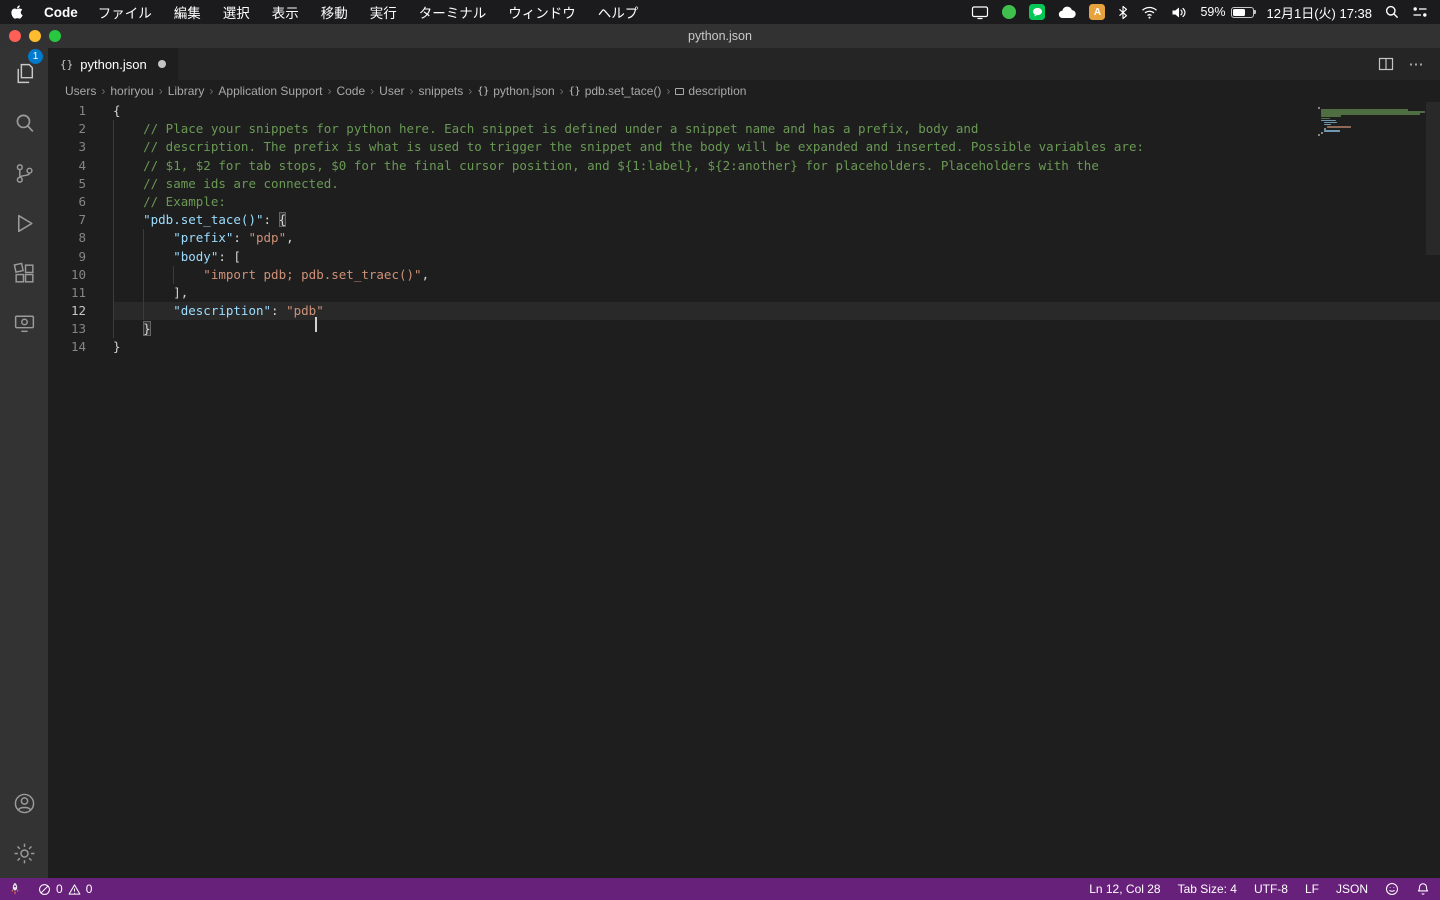  I want to click on breadcrumb-label: horiryou, so click(132, 91).